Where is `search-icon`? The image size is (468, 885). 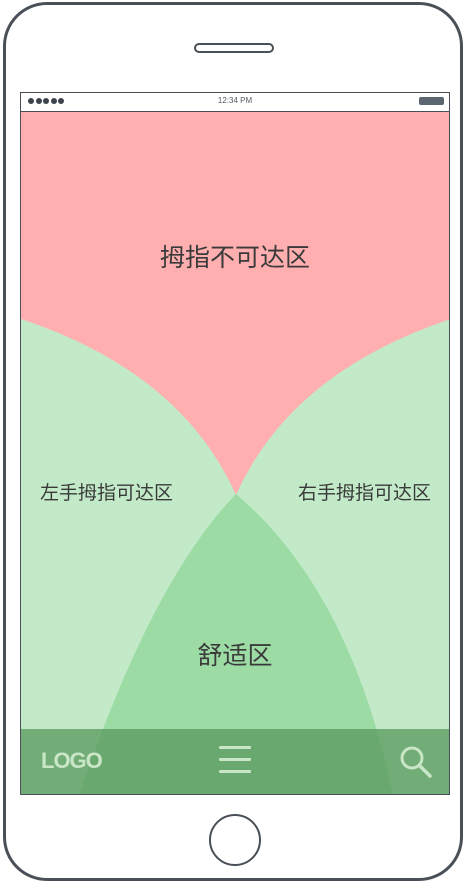
search-icon is located at coordinates (416, 762).